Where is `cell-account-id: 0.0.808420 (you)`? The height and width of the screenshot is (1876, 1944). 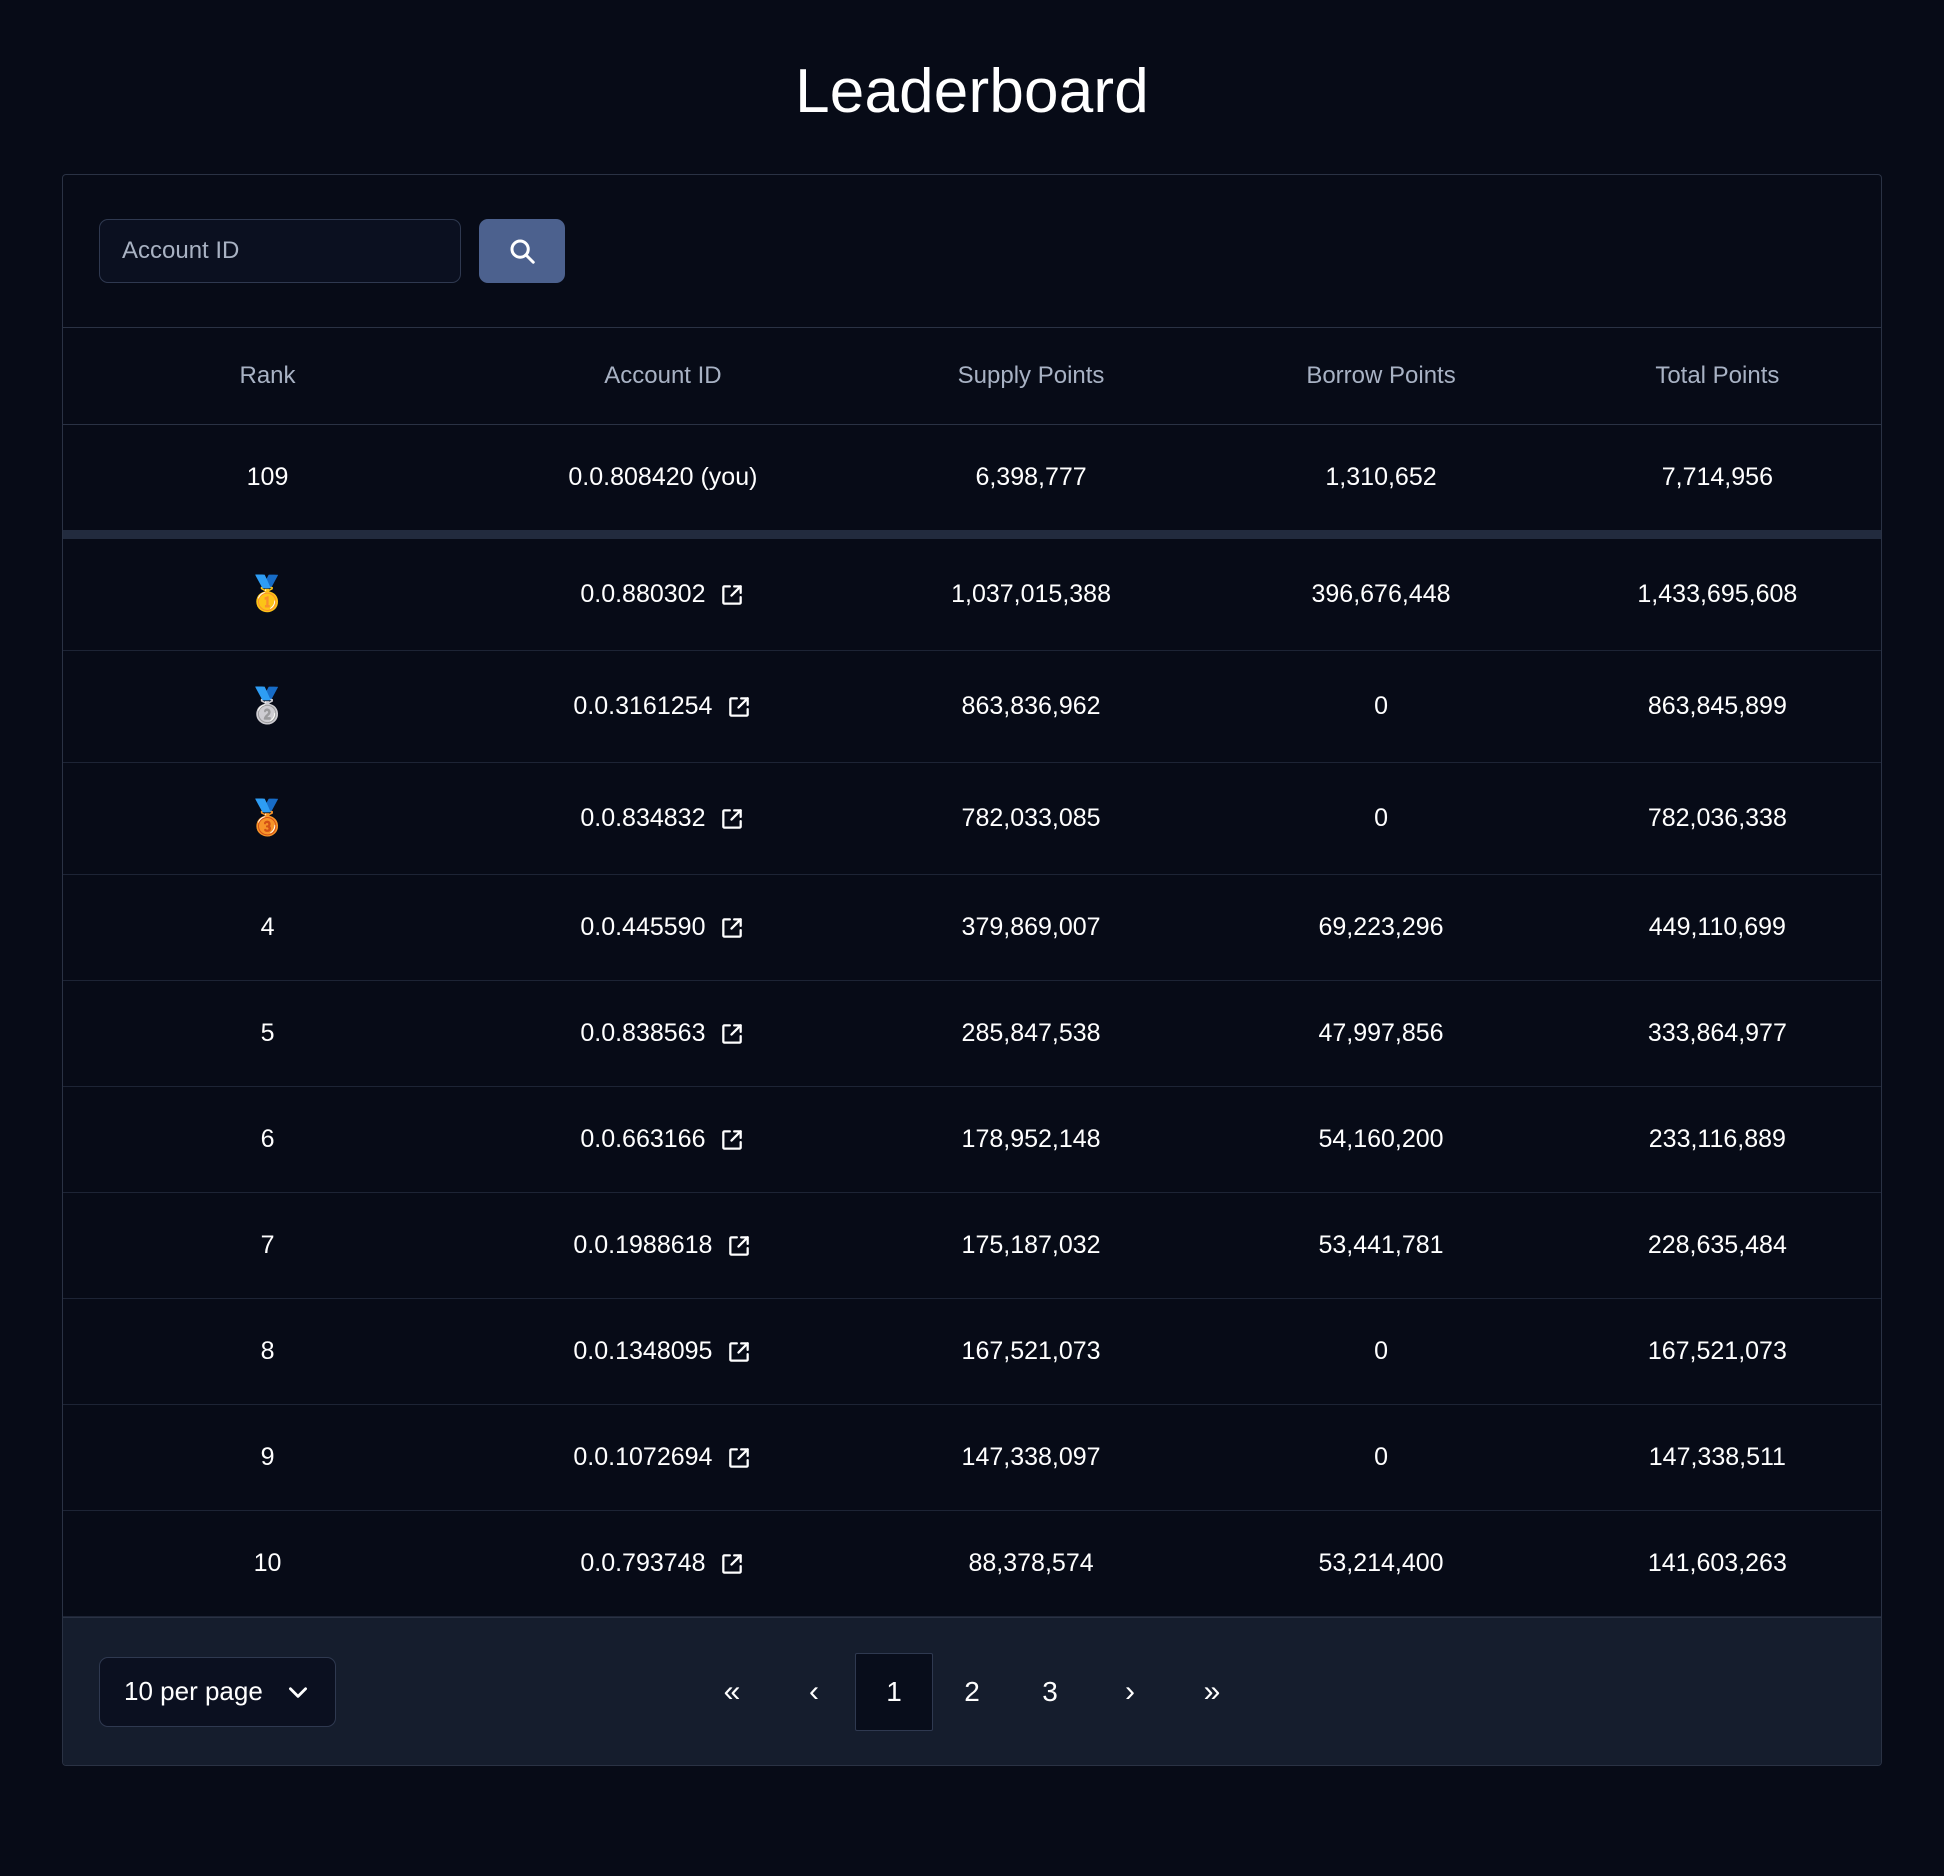 cell-account-id: 0.0.808420 (you) is located at coordinates (663, 478).